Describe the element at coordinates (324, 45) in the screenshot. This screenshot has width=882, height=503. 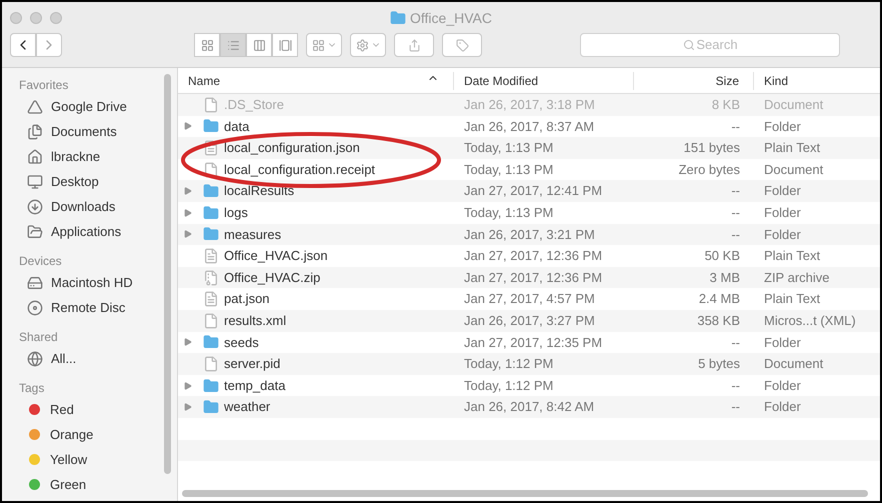
I see `arrange-button` at that location.